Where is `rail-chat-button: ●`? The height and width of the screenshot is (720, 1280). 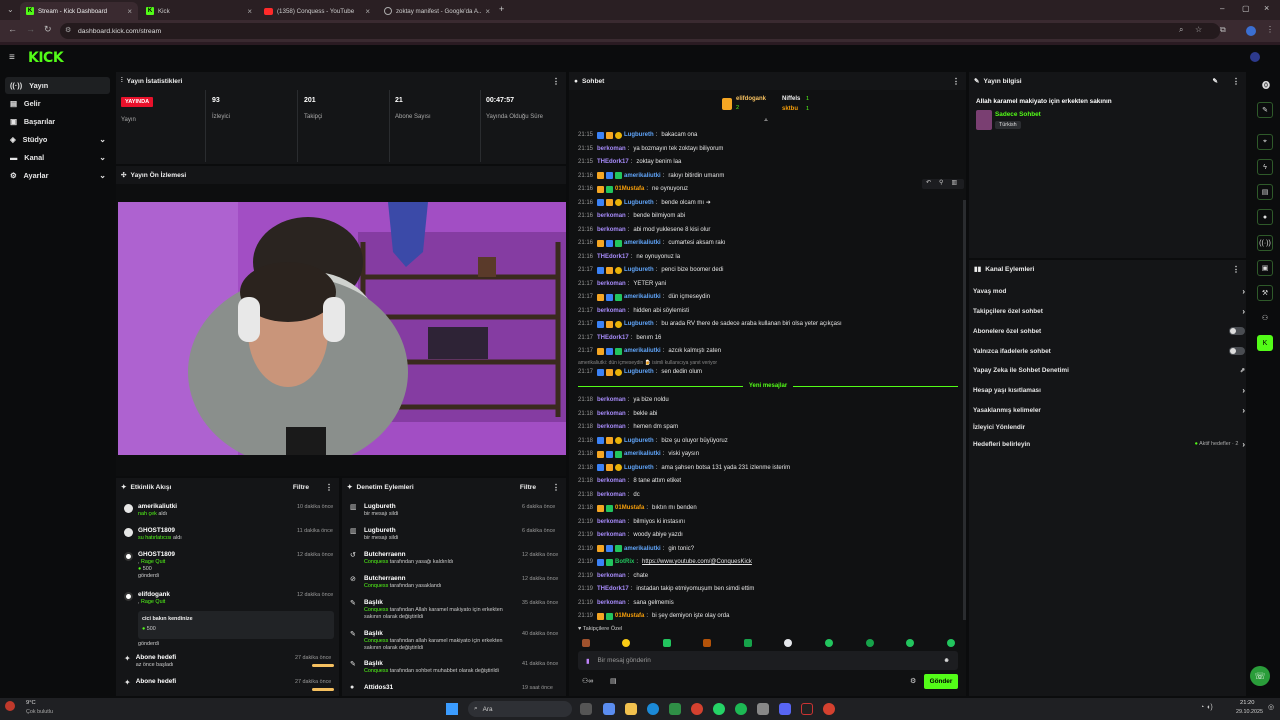 rail-chat-button: ● is located at coordinates (1265, 217).